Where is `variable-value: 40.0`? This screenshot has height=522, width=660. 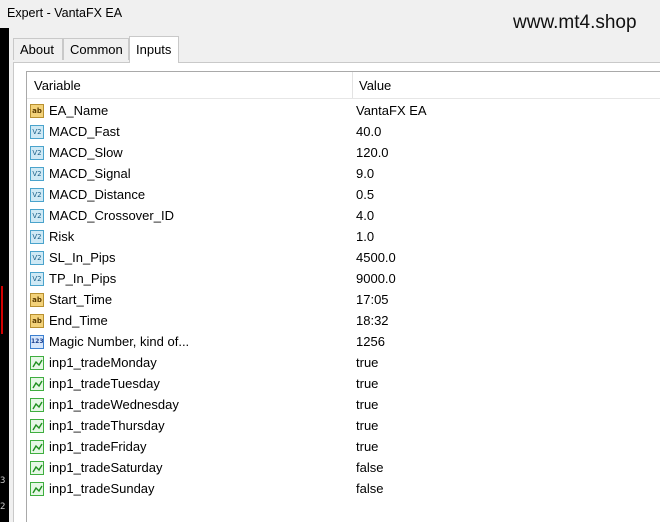
variable-value: 40.0 is located at coordinates (368, 131).